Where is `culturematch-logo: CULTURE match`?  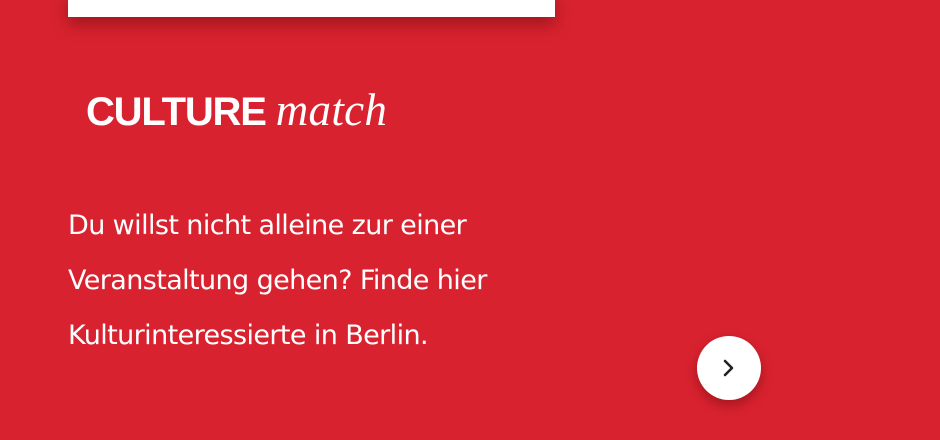 culturematch-logo: CULTURE match is located at coordinates (236, 111).